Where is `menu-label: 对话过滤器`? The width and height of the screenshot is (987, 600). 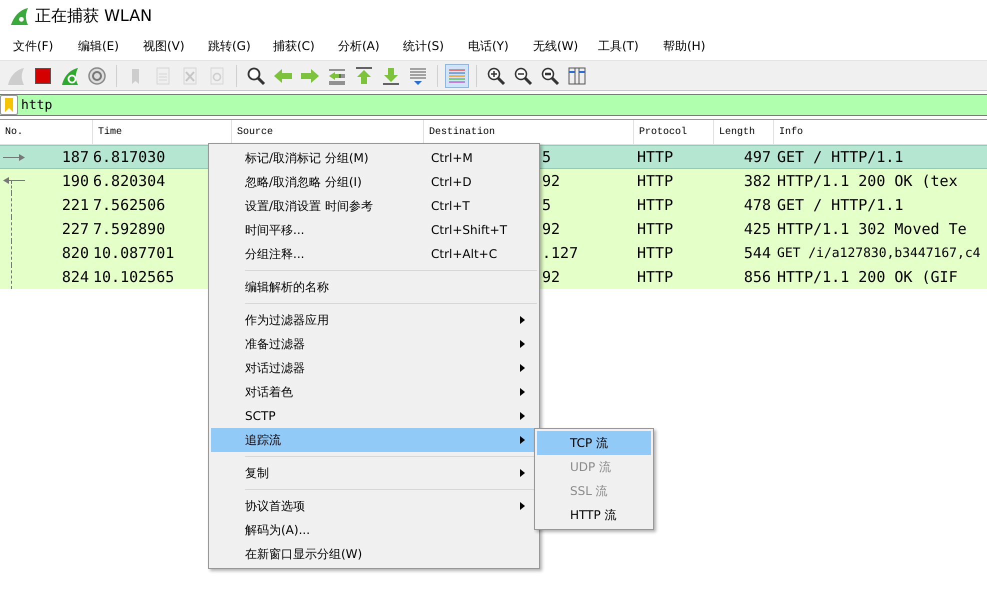 menu-label: 对话过滤器 is located at coordinates (275, 368).